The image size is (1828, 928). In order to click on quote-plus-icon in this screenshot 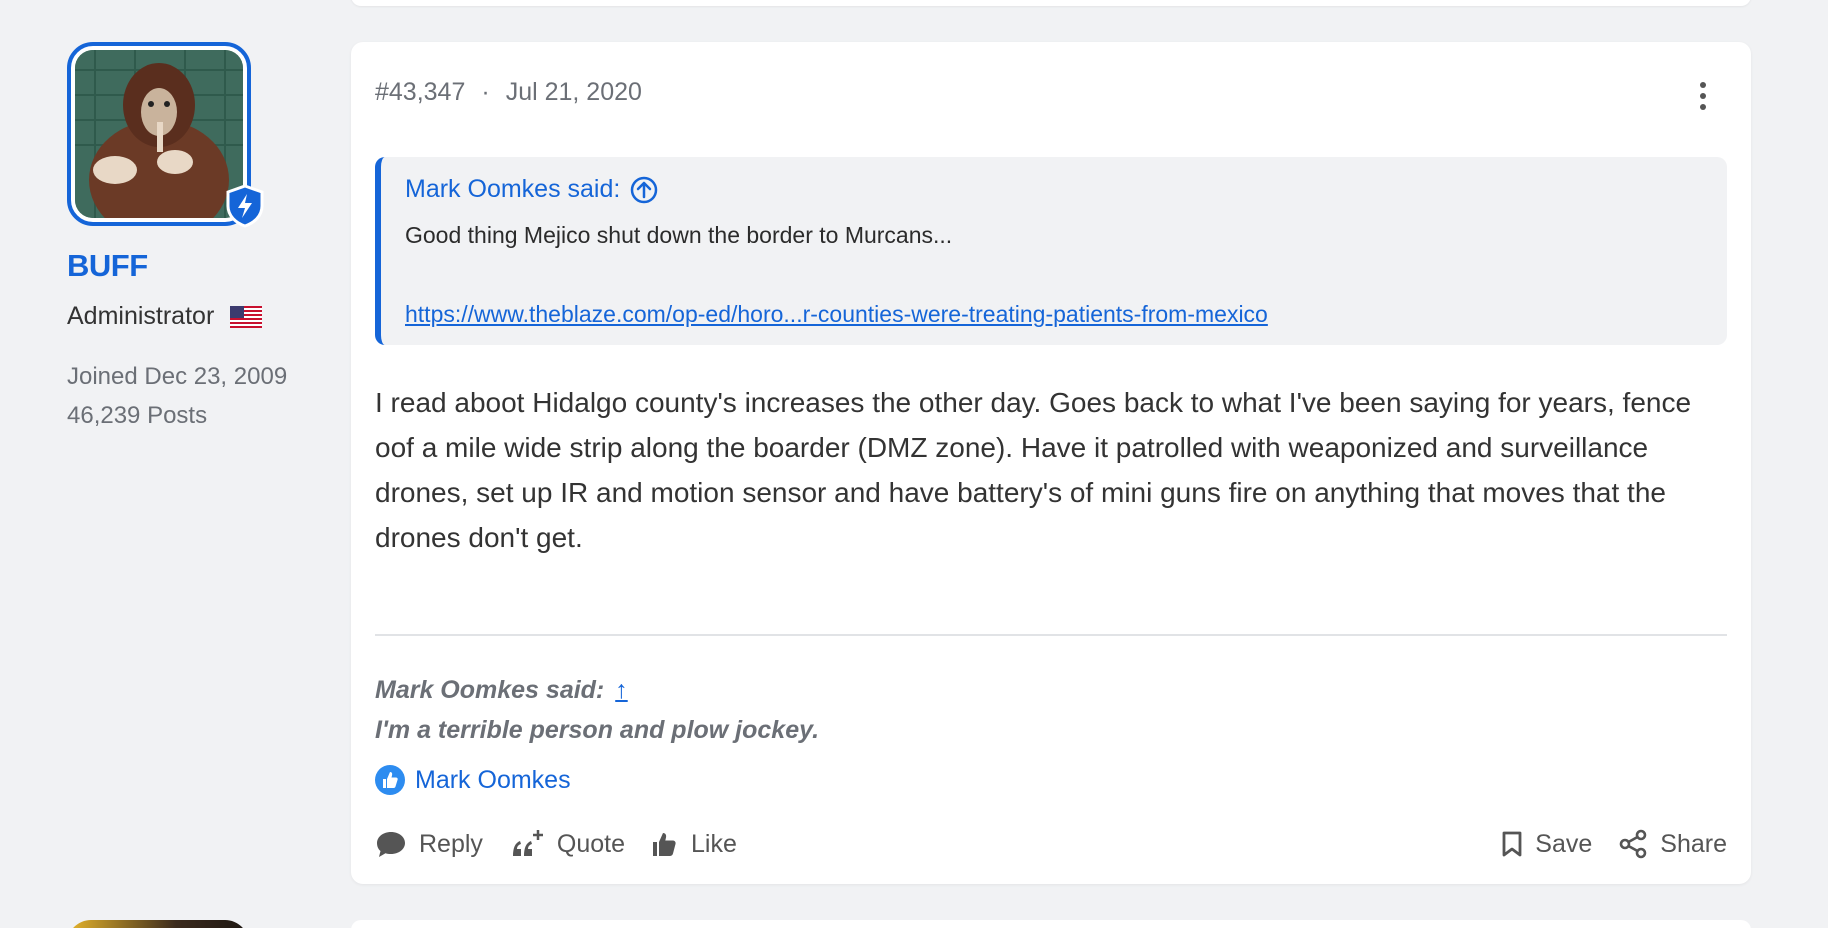, I will do `click(527, 843)`.